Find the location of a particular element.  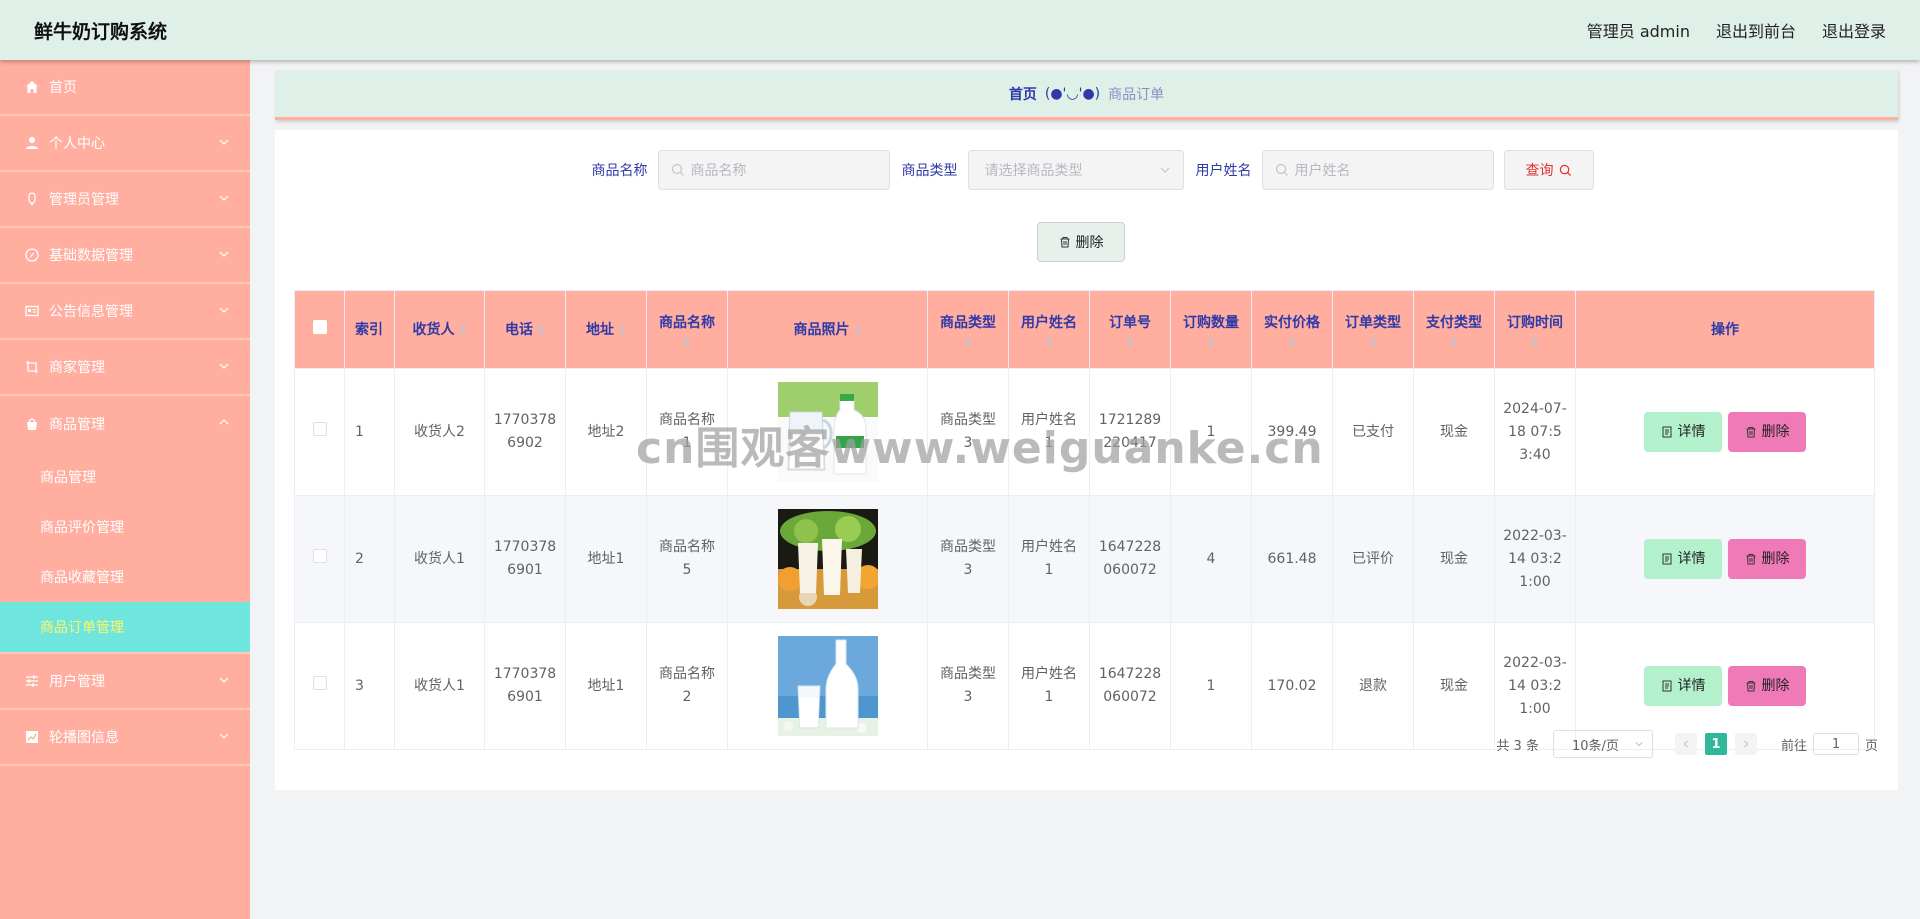

cell-index: 3 is located at coordinates (369, 686).